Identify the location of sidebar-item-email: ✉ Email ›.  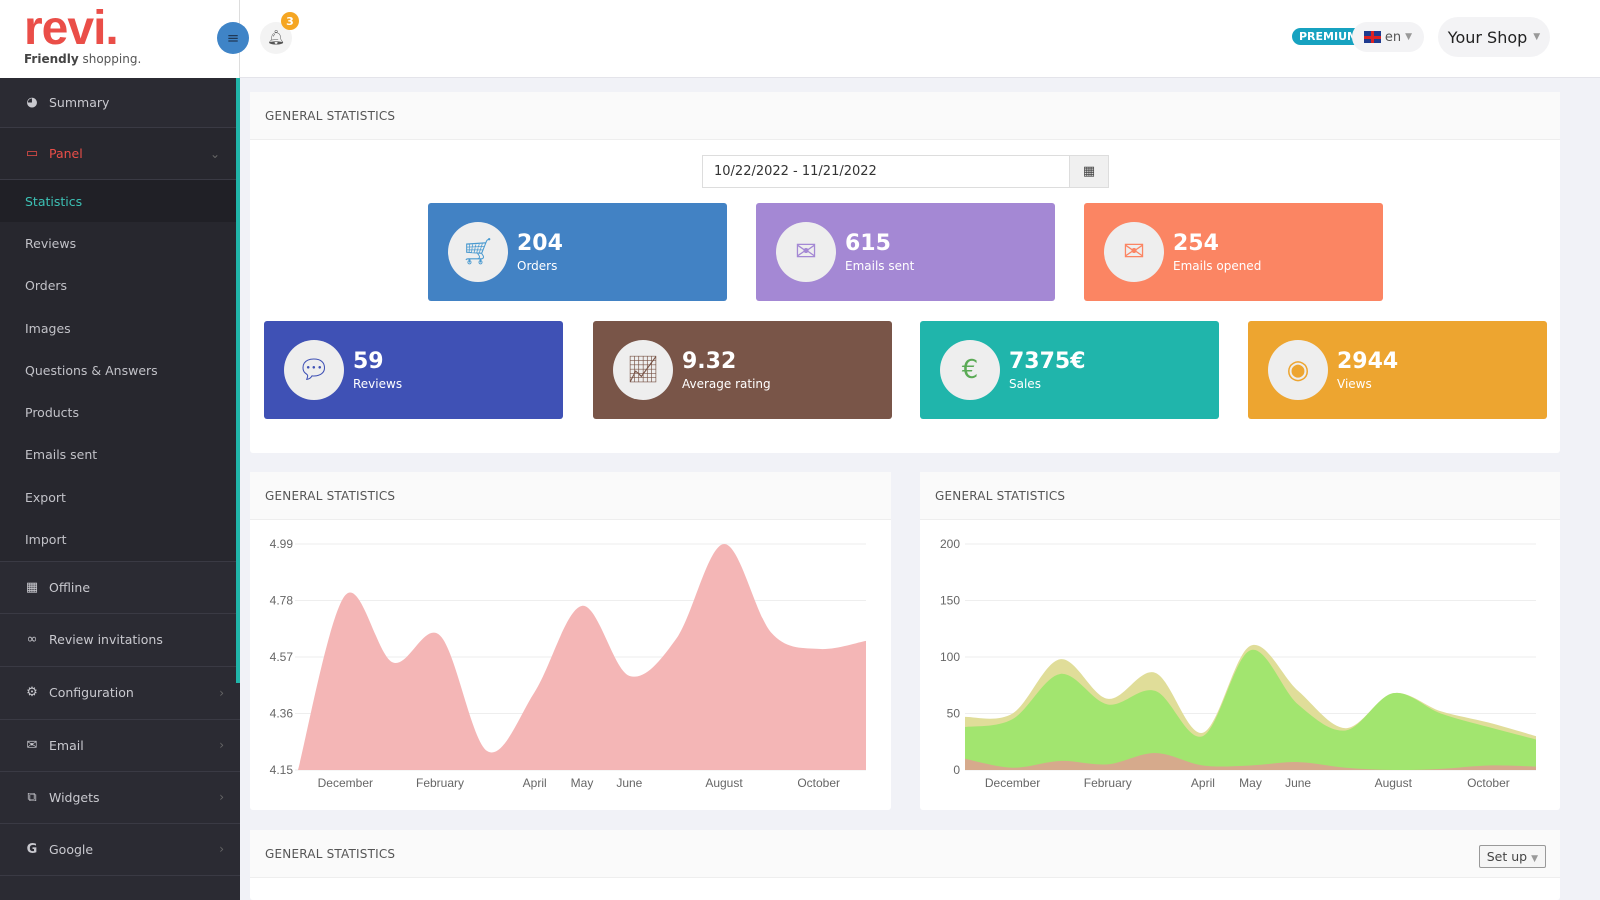
(120, 746).